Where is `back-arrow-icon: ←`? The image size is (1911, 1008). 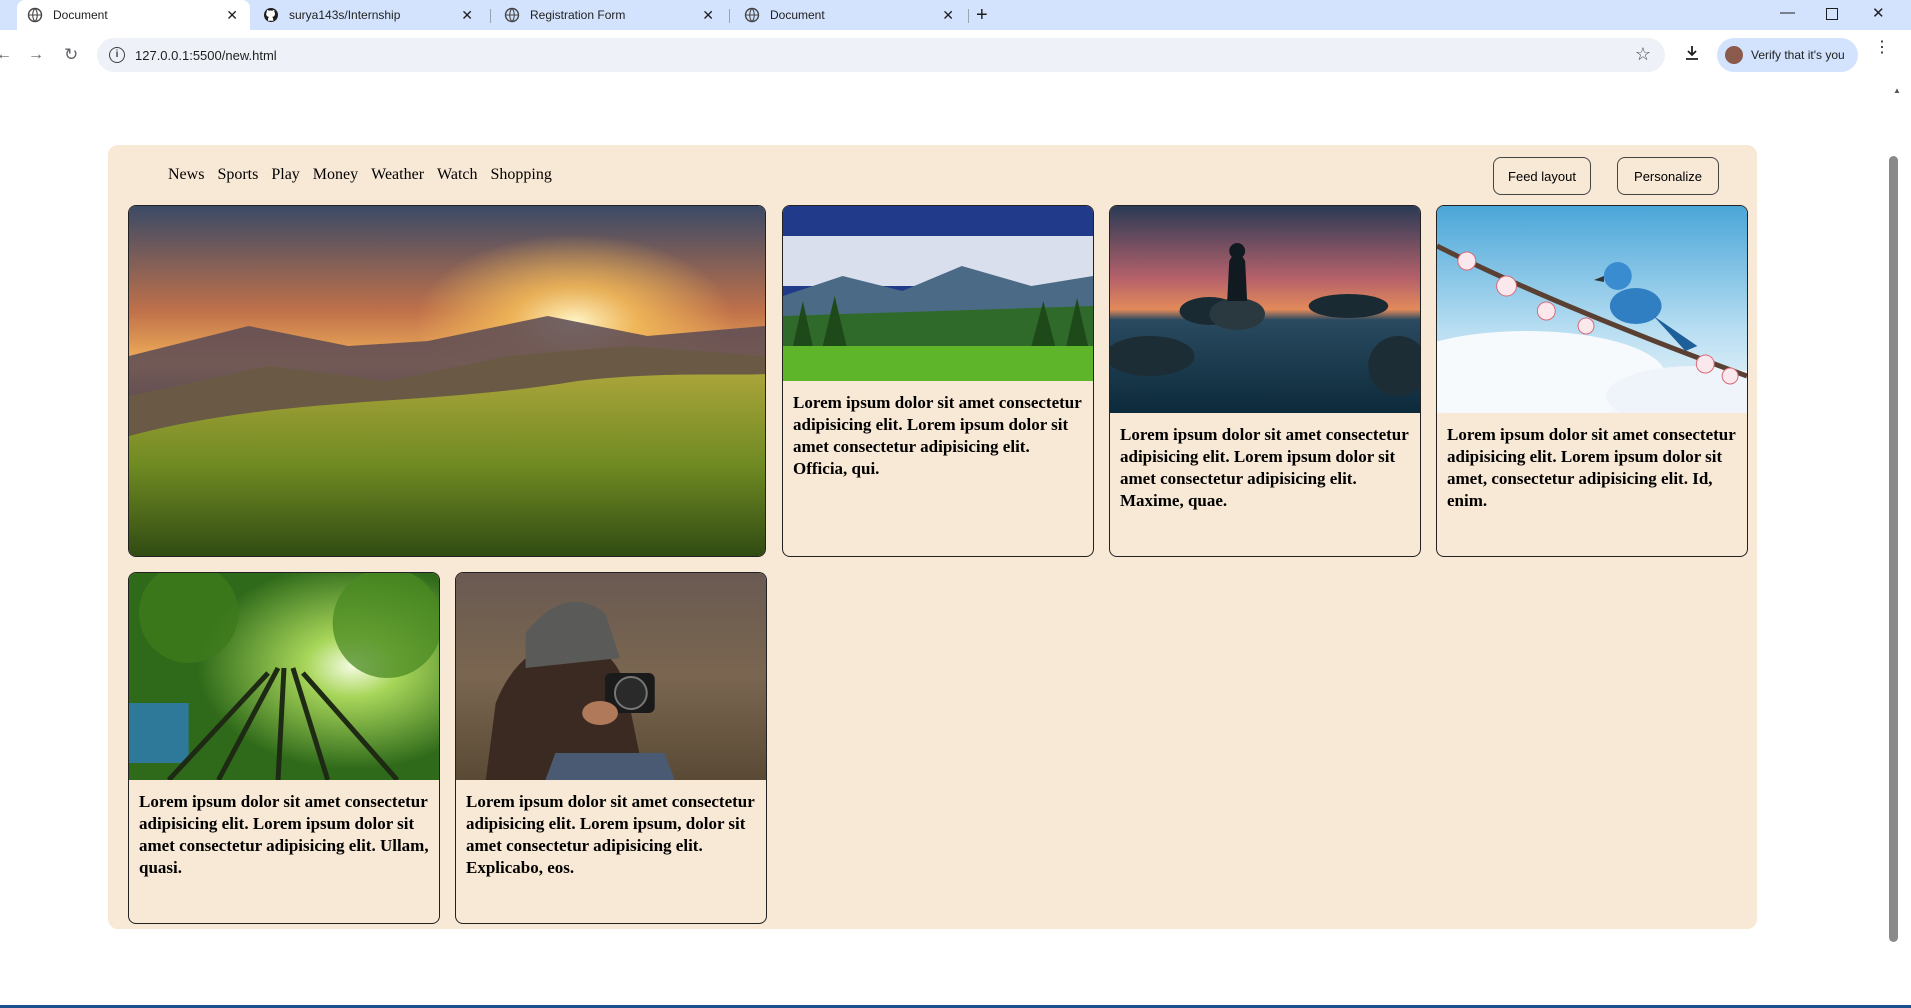
back-arrow-icon: ← is located at coordinates (6, 55).